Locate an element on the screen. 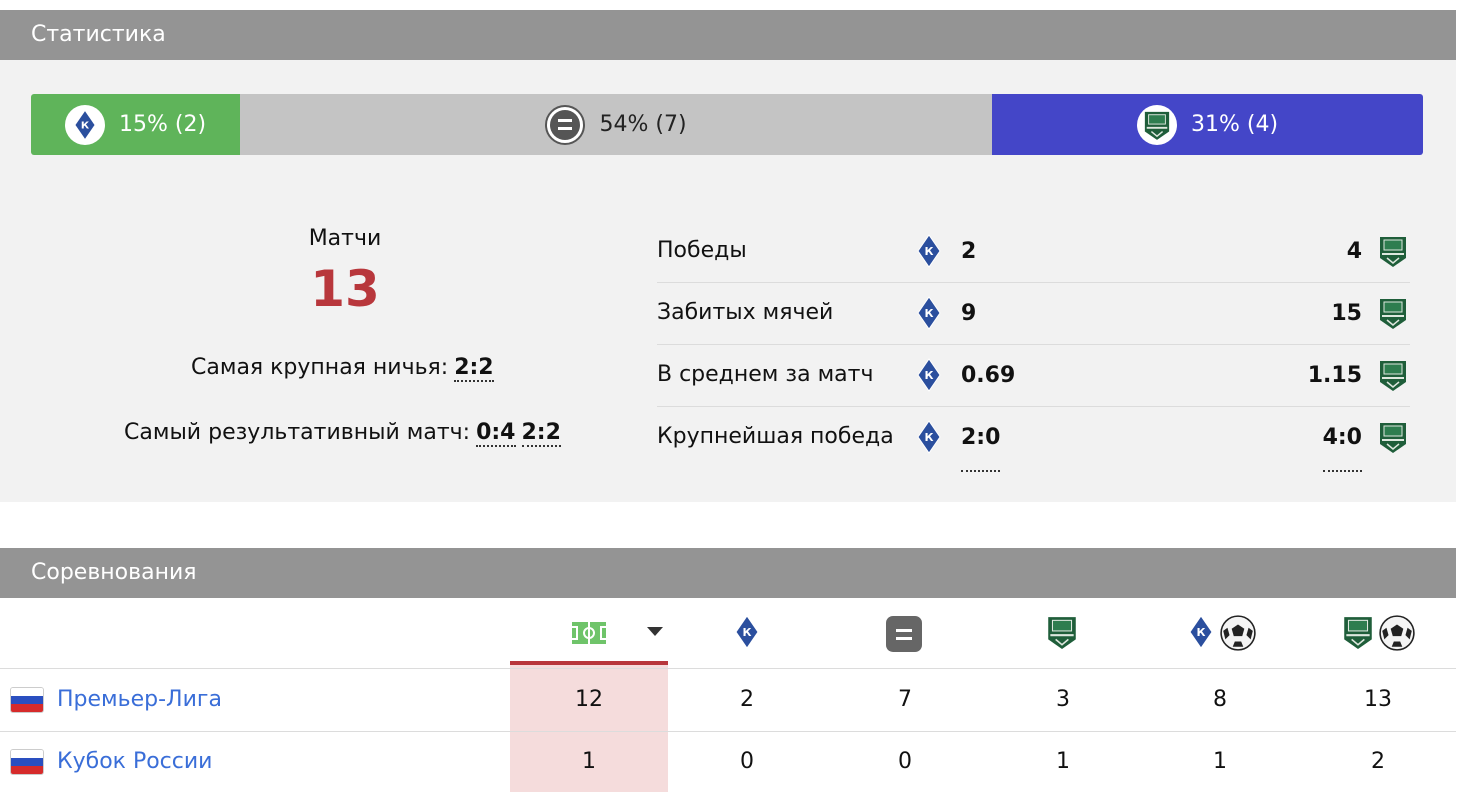 Image resolution: width=1460 pixels, height=793 pixels. cell-home-wins: 2 is located at coordinates (747, 699).